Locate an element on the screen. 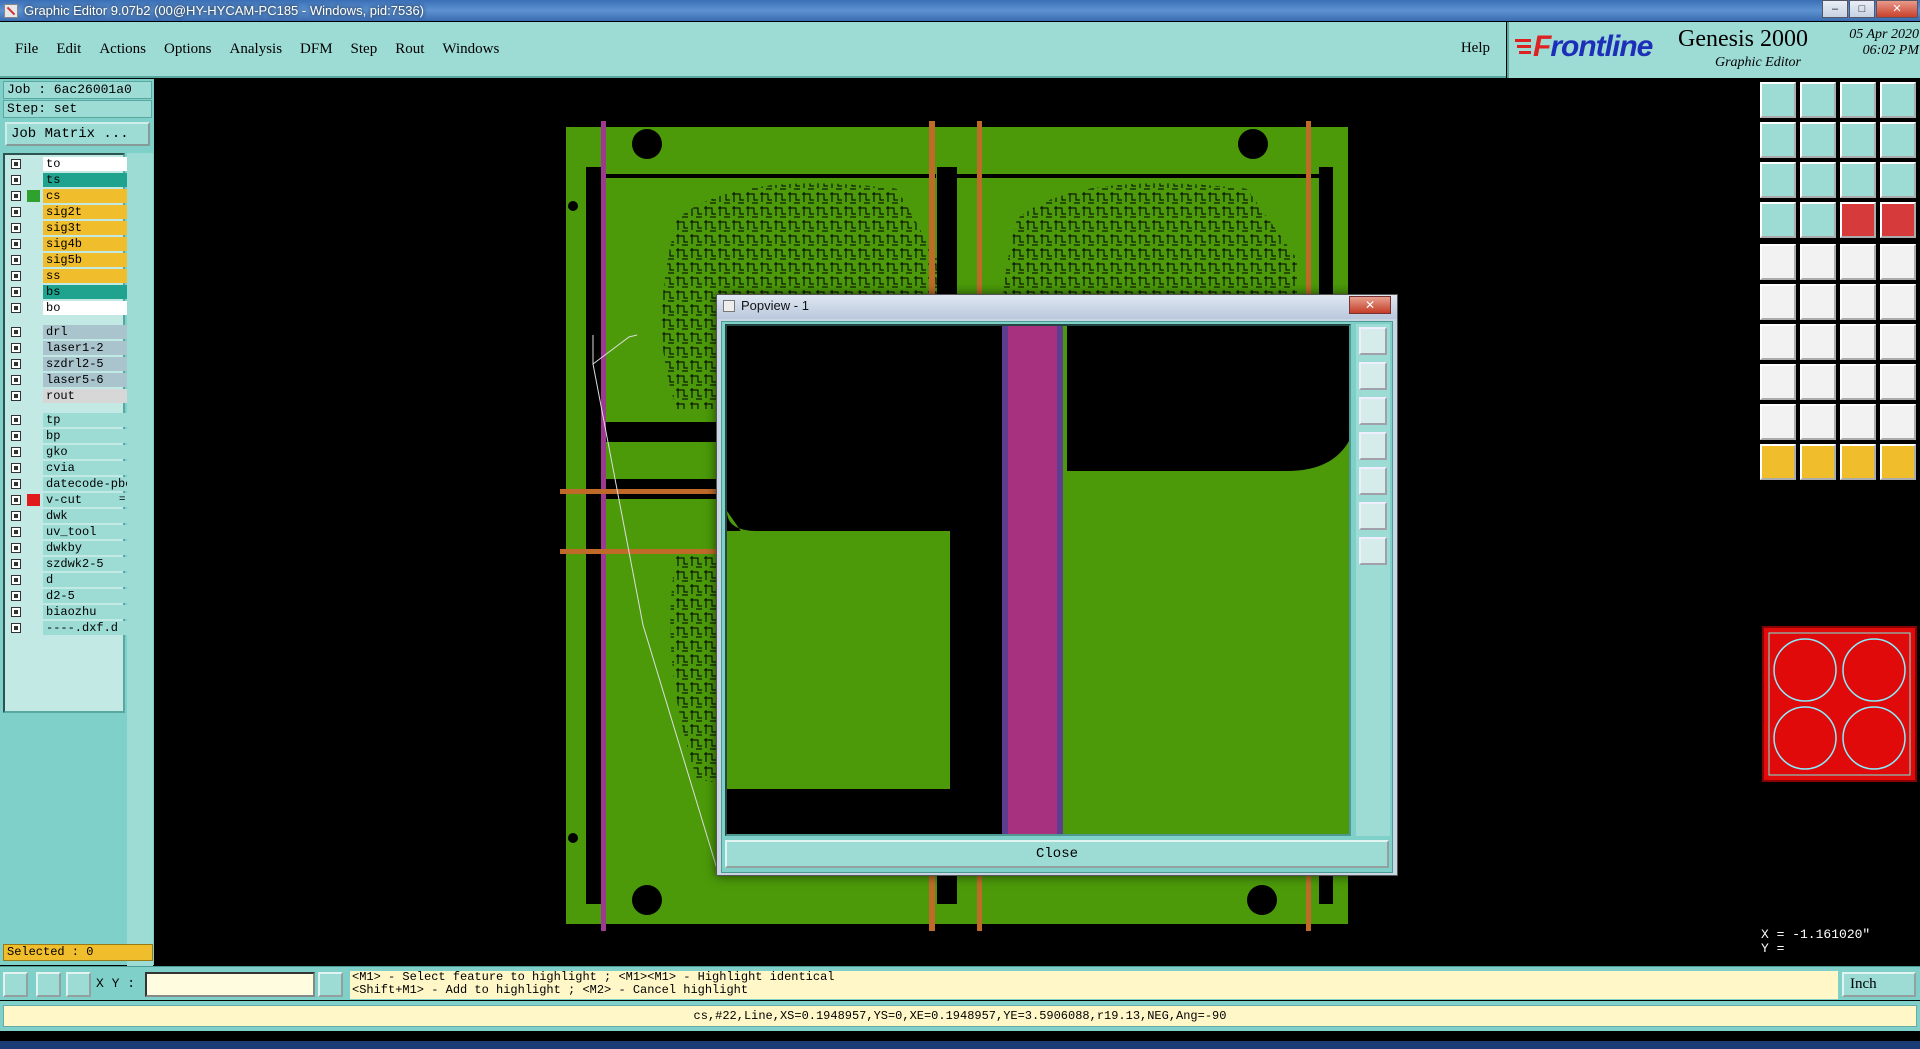 The width and height of the screenshot is (1920, 1049). add-pad-icon is located at coordinates (1778, 262).